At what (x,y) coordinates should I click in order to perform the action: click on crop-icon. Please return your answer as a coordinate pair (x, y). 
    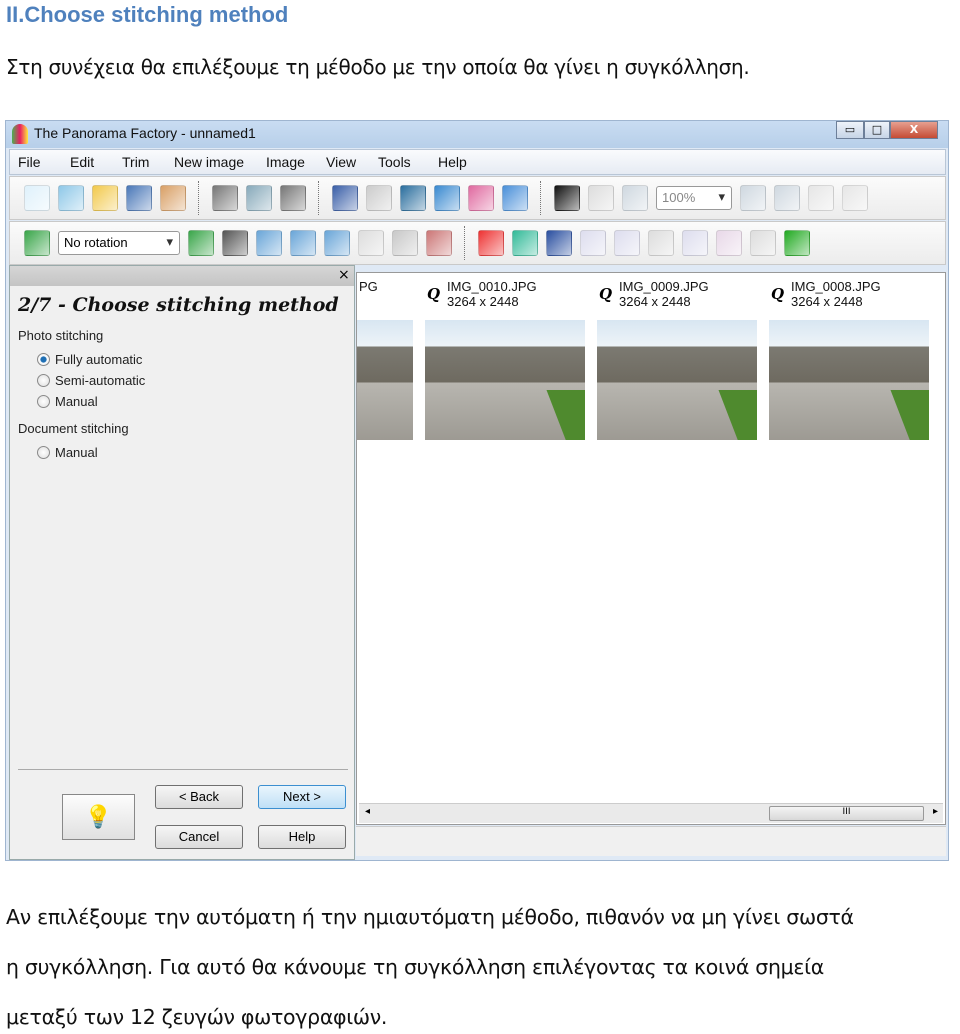
    Looking at the image, I should click on (405, 243).